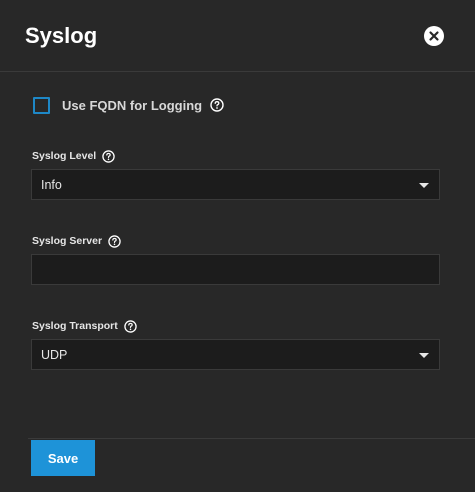 The height and width of the screenshot is (492, 475). What do you see at coordinates (75, 326) in the screenshot?
I see `syslog-transport-label: Syslog Transport` at bounding box center [75, 326].